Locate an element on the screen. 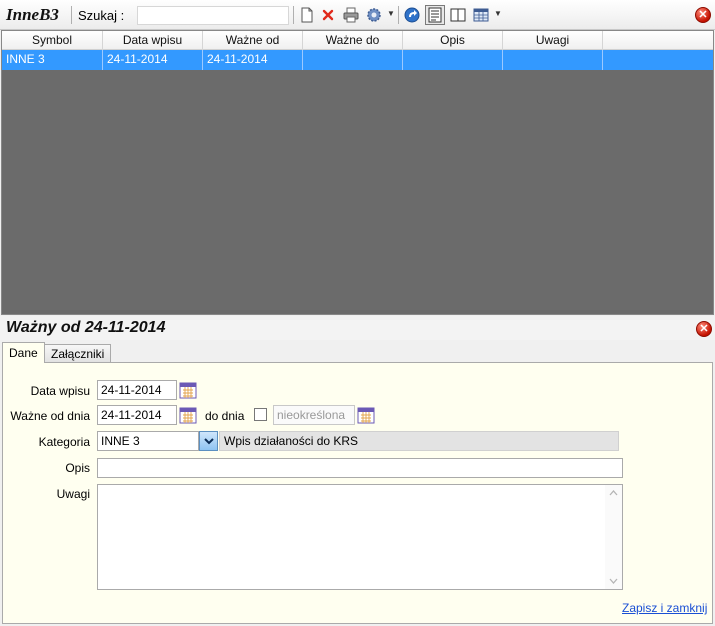 The width and height of the screenshot is (715, 626). new-document-button is located at coordinates (307, 15).